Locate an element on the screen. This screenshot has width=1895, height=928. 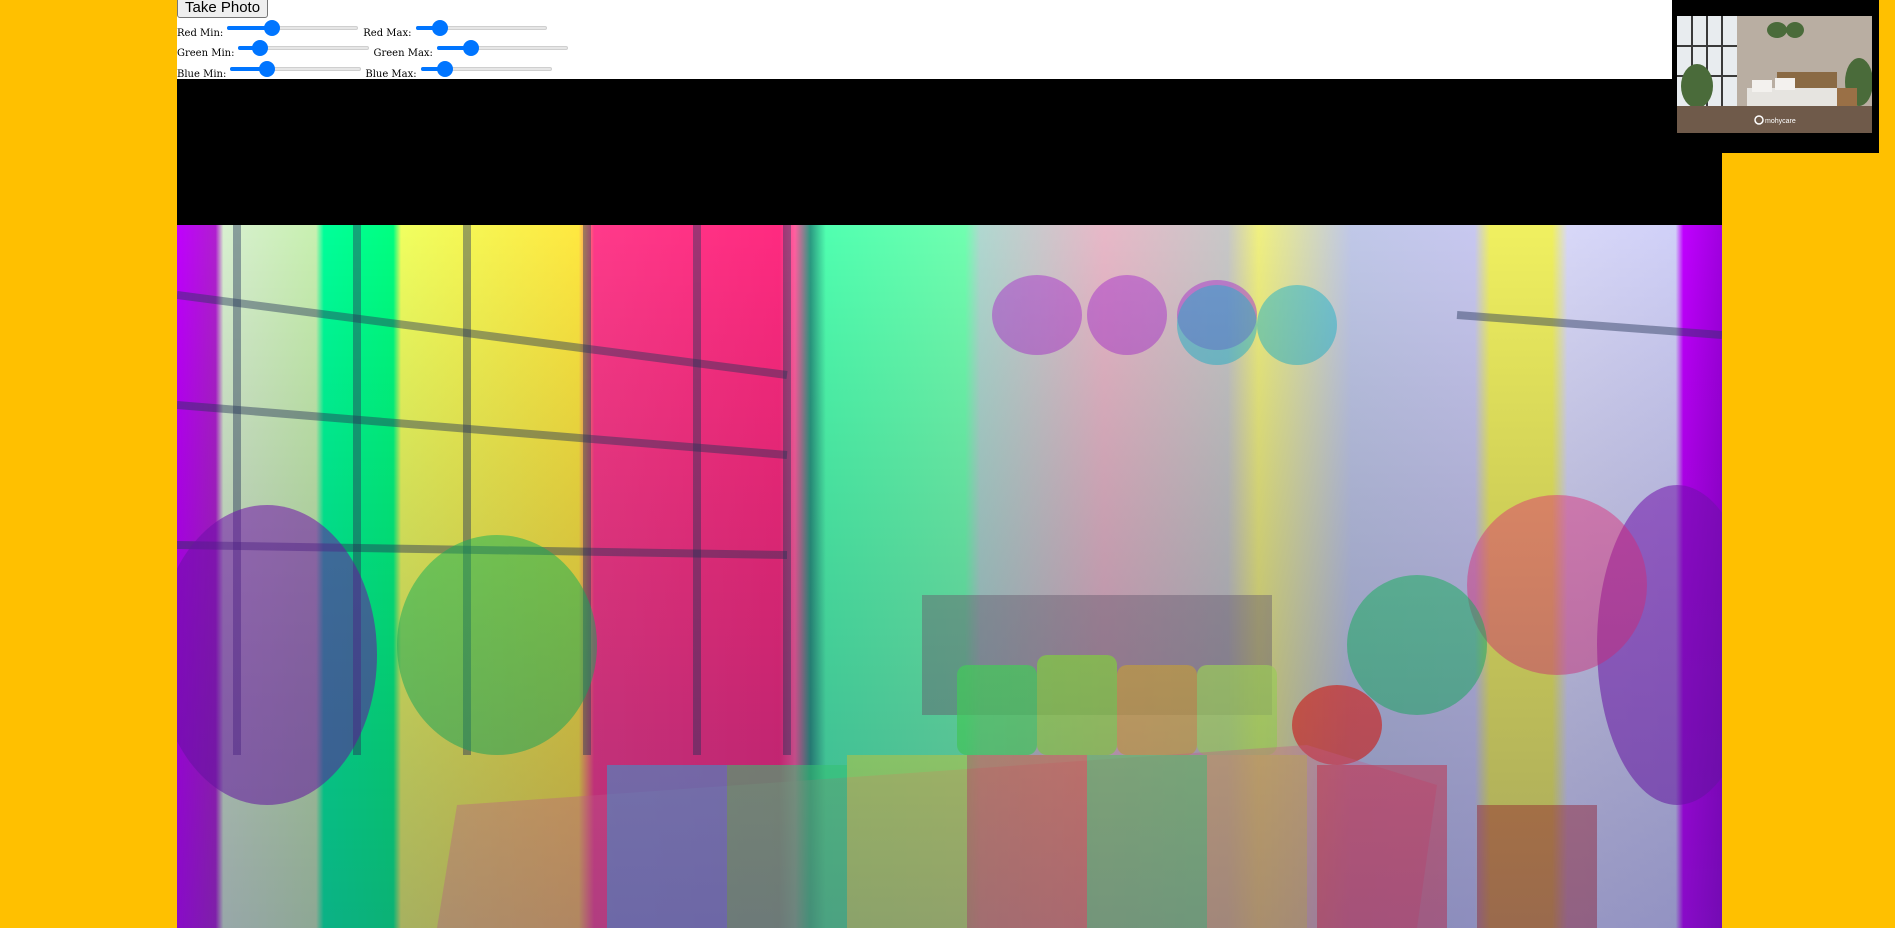
red-max-slider is located at coordinates (481, 28).